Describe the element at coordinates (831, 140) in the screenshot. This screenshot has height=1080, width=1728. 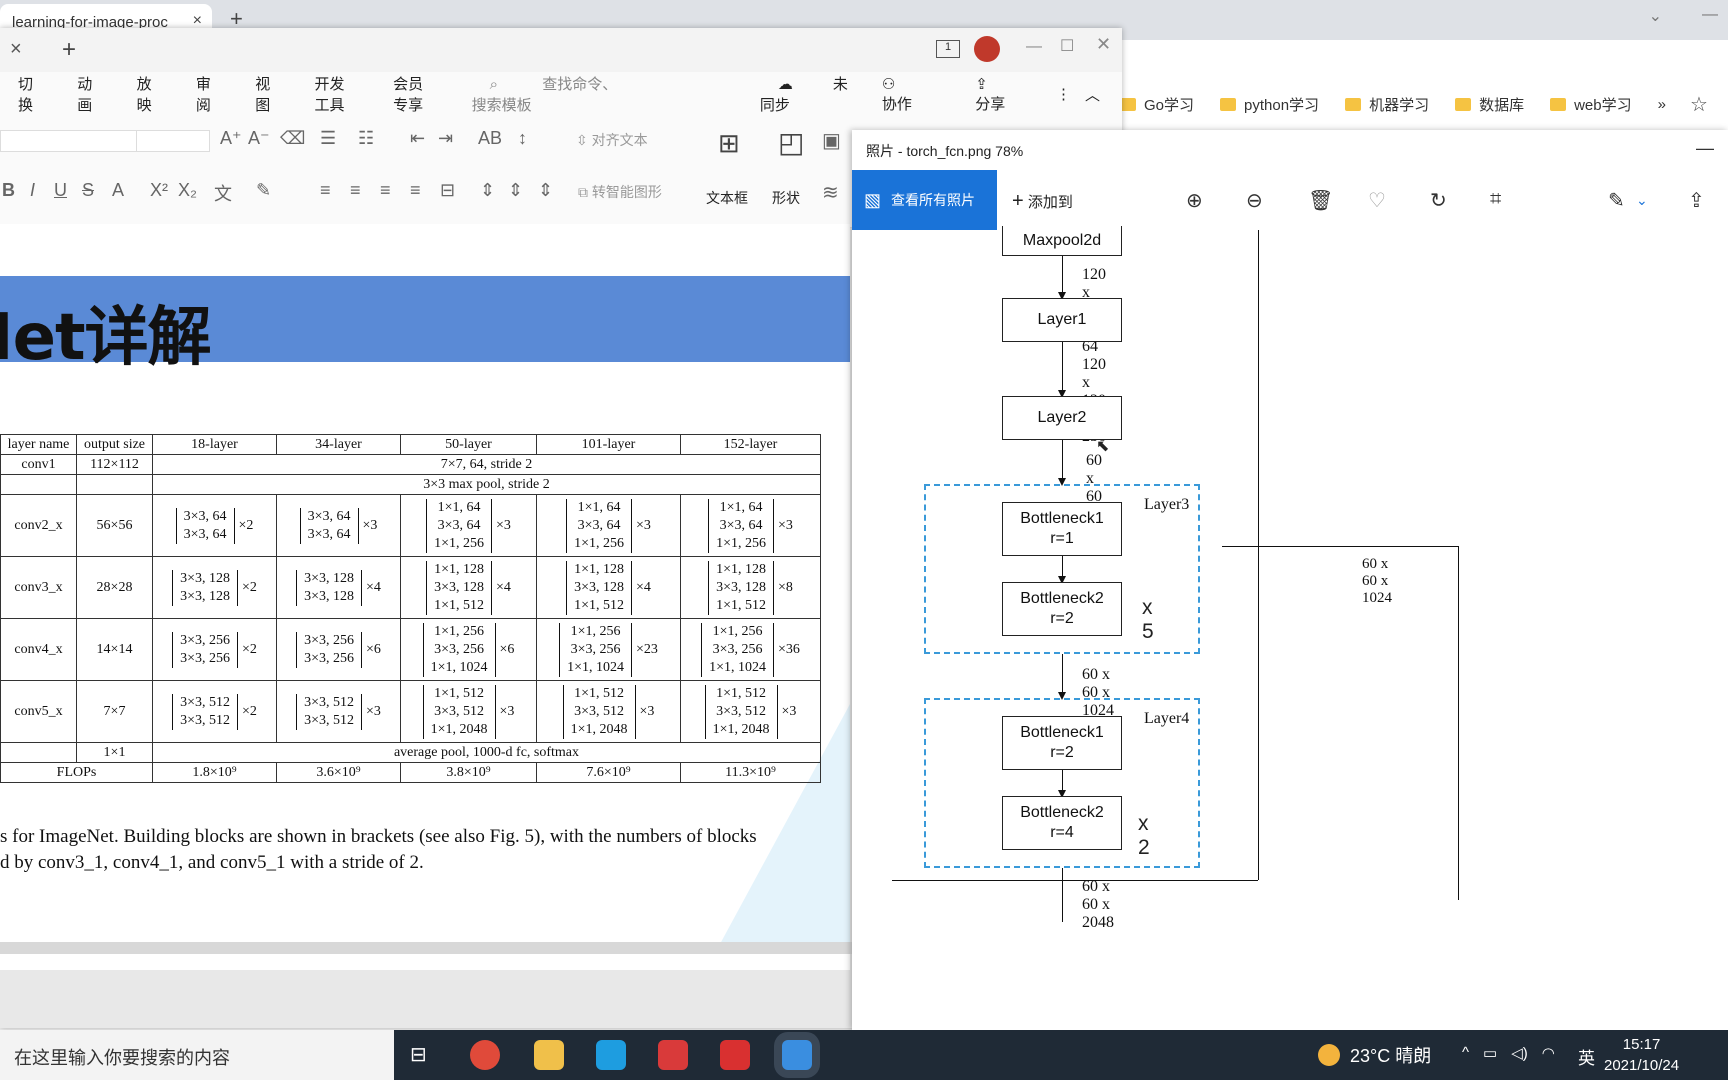
I see `picture-icon: ▣` at that location.